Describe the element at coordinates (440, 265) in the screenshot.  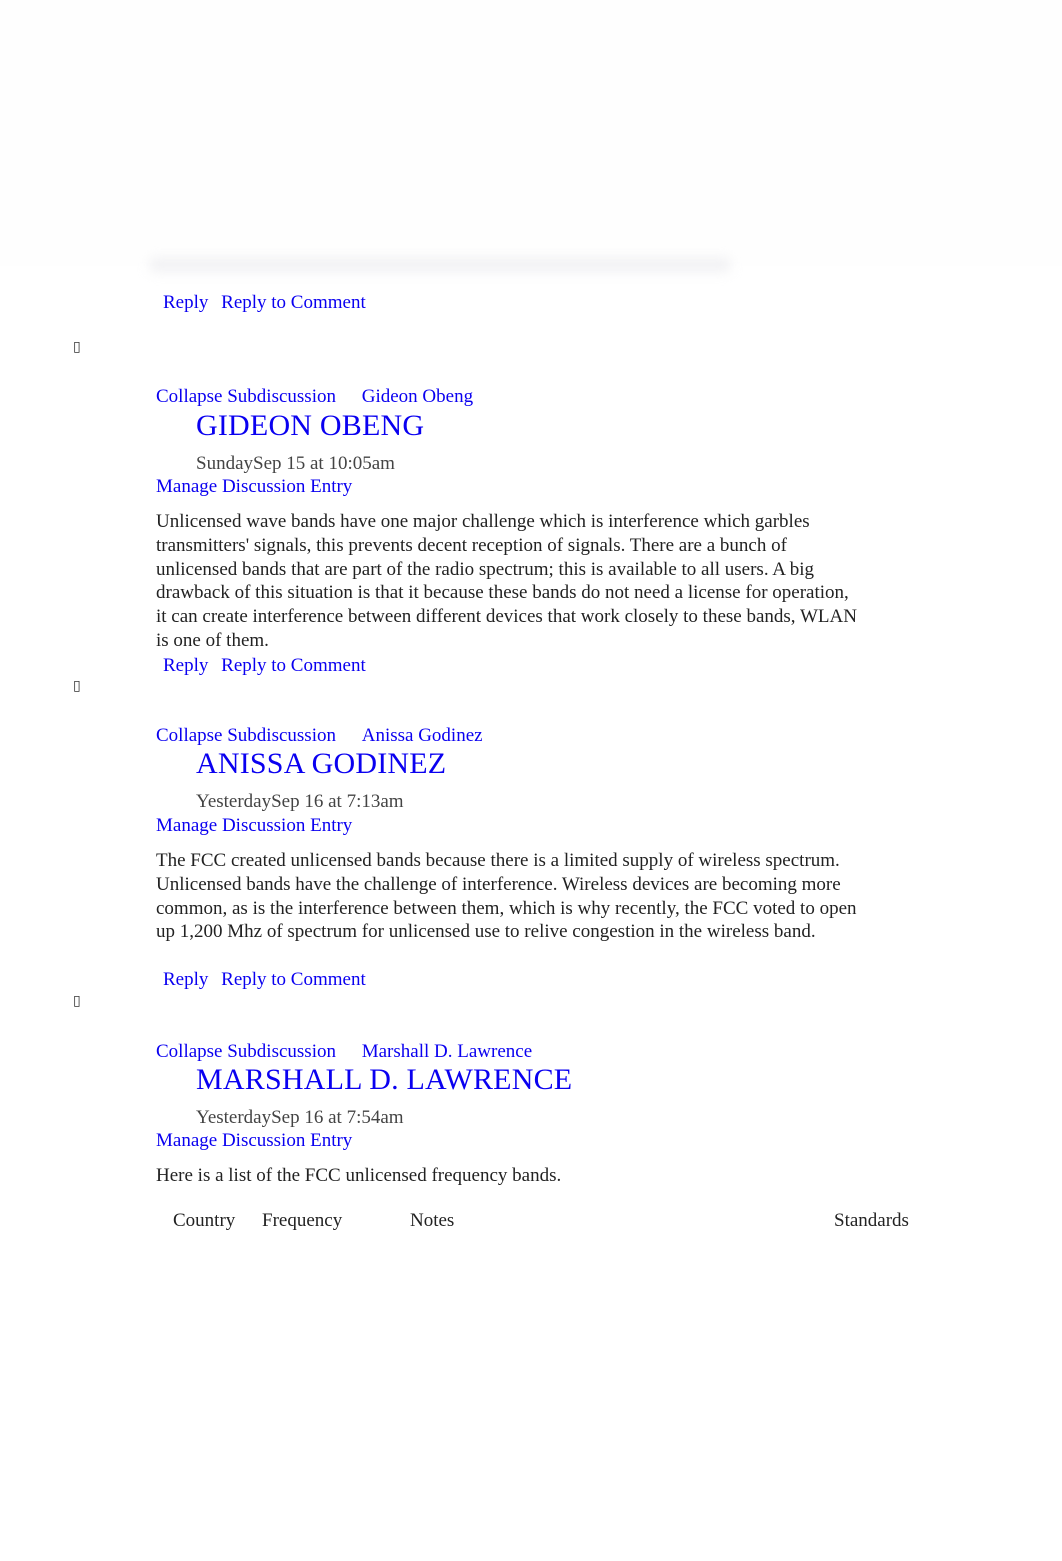
I see `obscured-region-shadow` at that location.